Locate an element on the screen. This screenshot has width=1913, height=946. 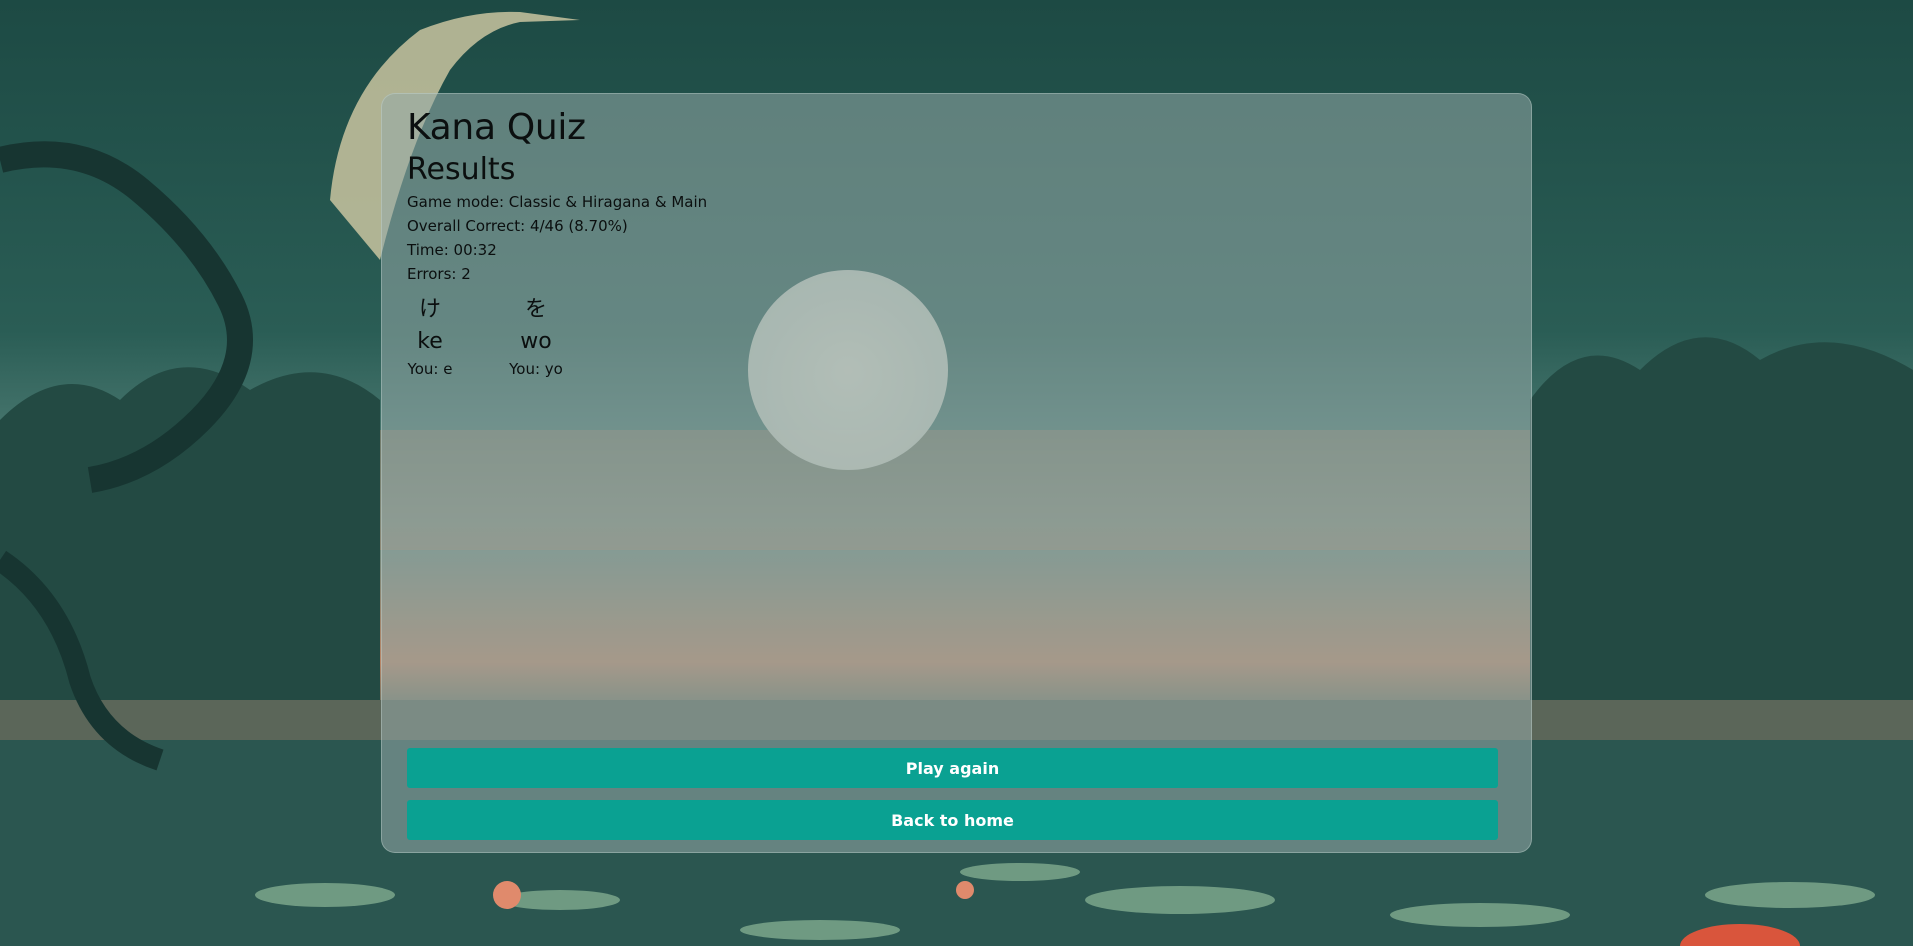
mistakes-list: け ke You: e を wo You: yo is located at coordinates (557, 337).